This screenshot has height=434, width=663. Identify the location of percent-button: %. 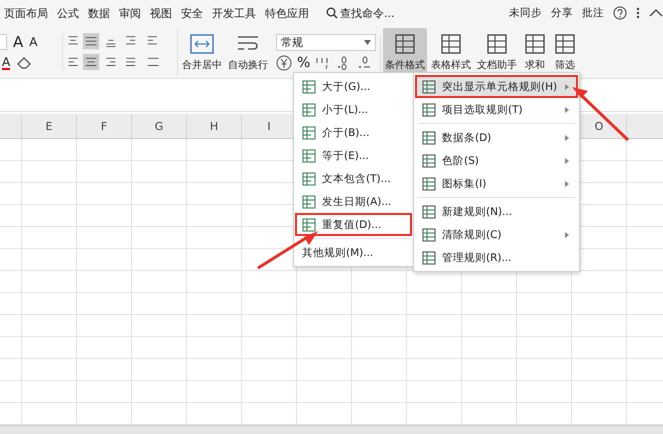
(303, 62).